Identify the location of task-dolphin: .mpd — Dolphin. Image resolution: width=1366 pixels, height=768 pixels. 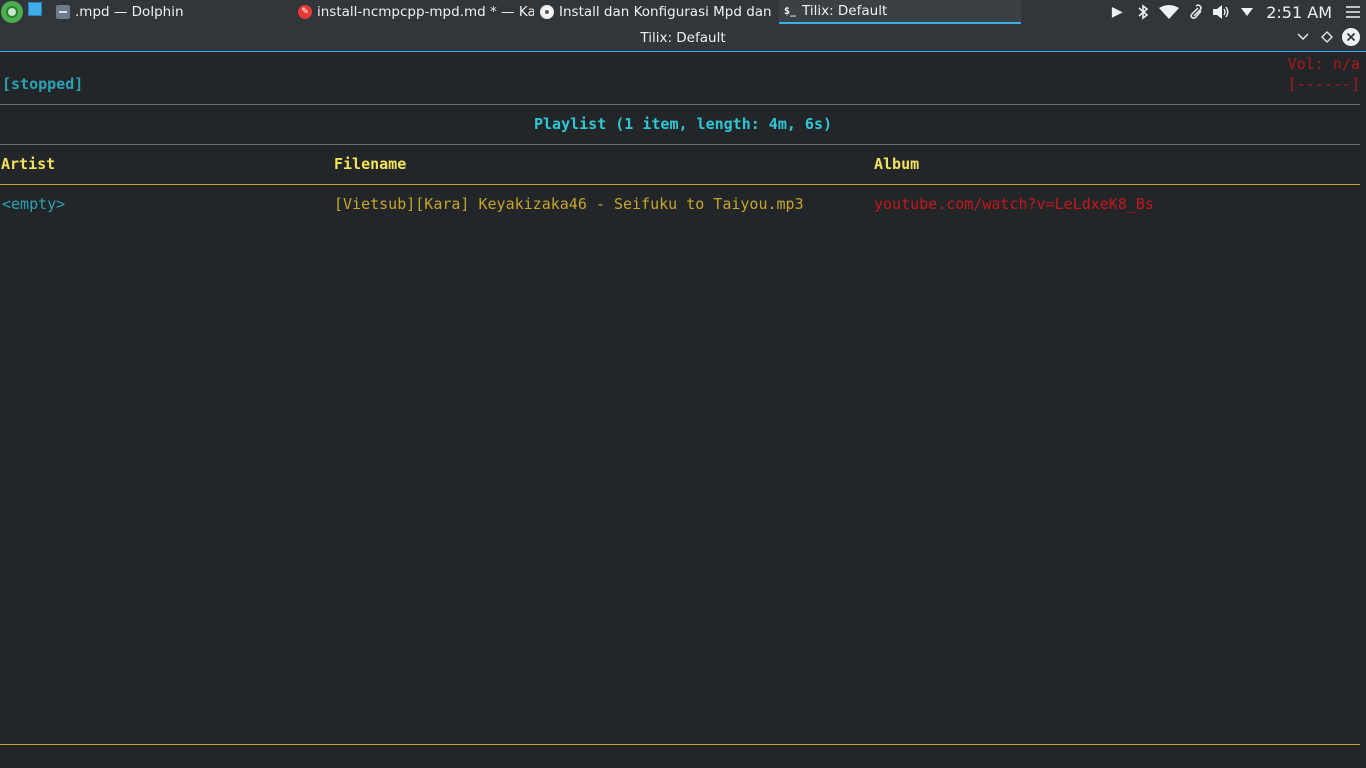
(172, 12).